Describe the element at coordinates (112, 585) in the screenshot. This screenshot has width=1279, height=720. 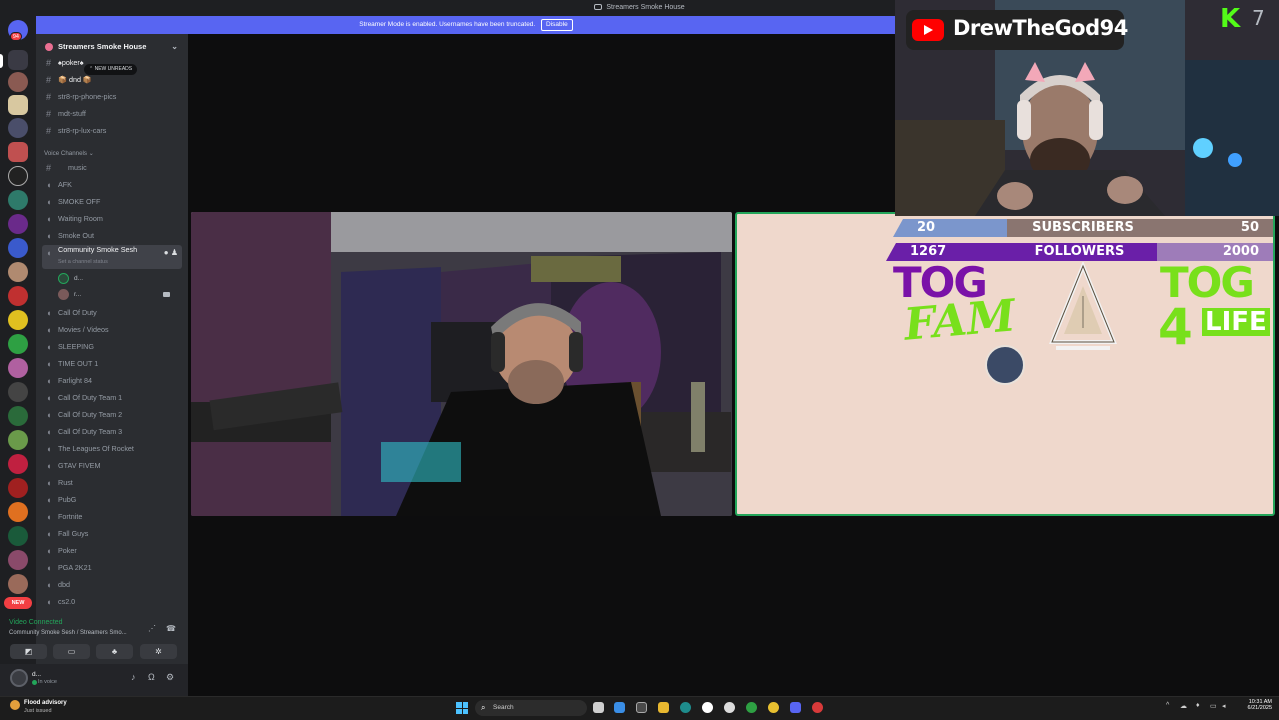
I see `voice-channel-dbd: ◖ dbd` at that location.